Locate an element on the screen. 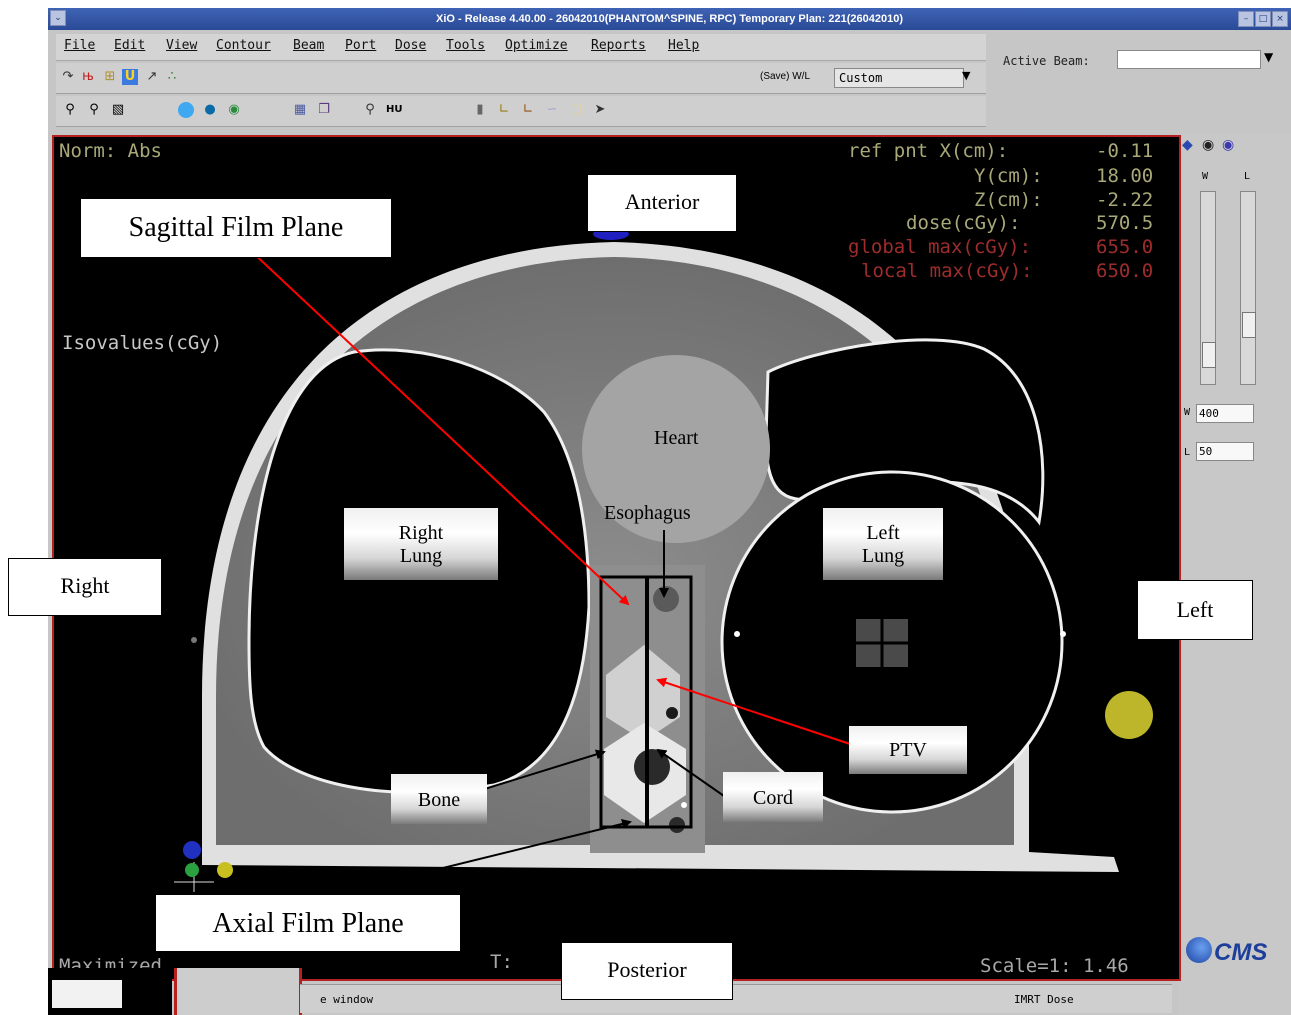 This screenshot has height=1015, width=1291. left-orientation-label: Left is located at coordinates (1195, 610).